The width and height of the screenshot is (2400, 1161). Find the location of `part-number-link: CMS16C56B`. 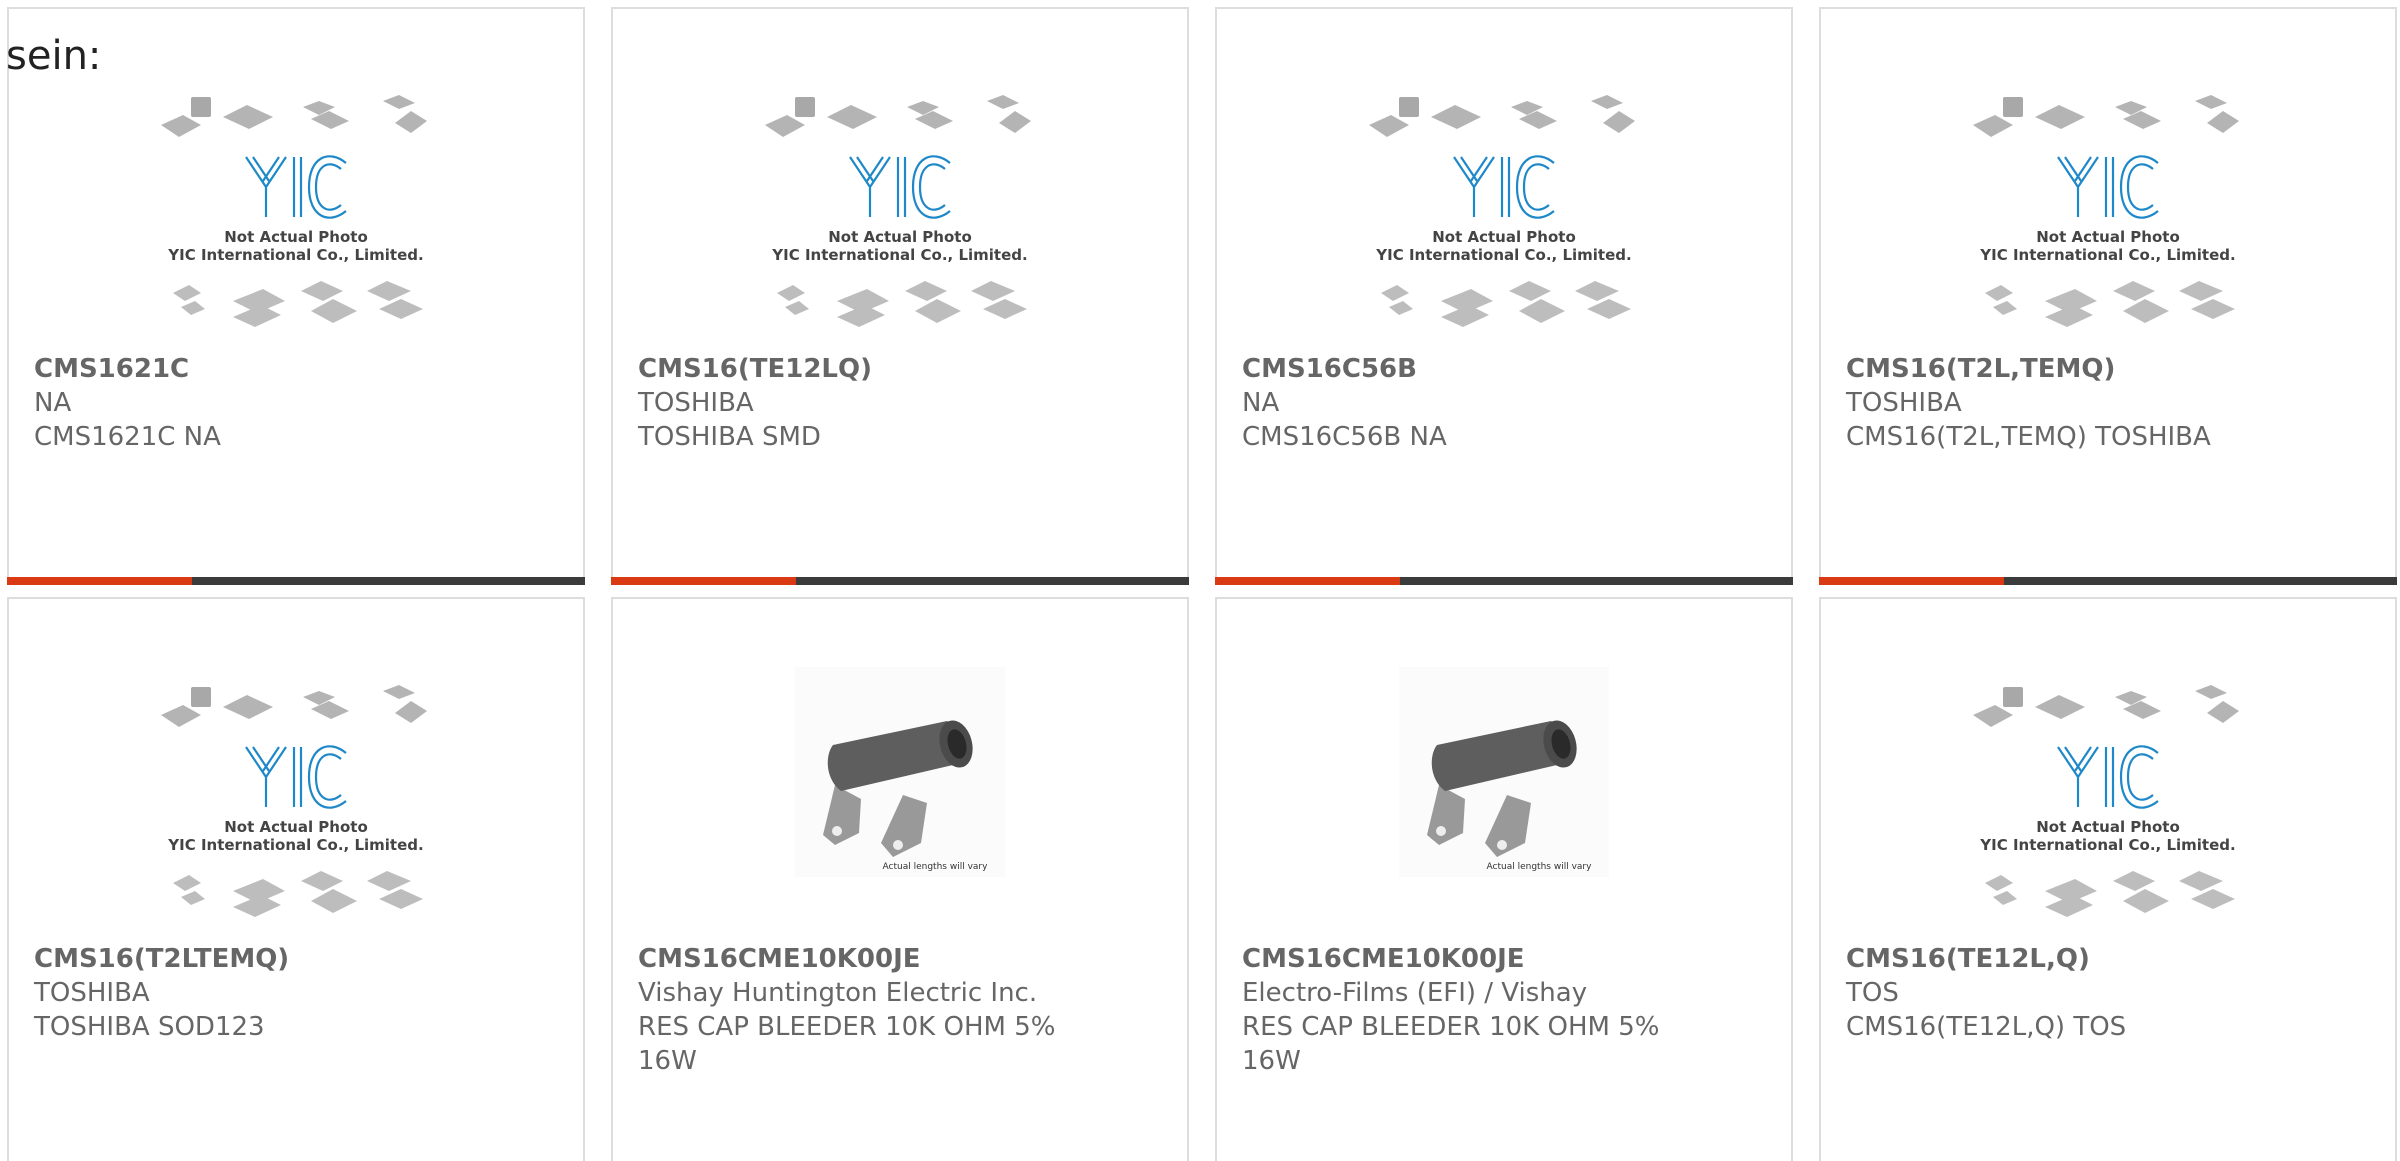

part-number-link: CMS16C56B is located at coordinates (1481, 369).